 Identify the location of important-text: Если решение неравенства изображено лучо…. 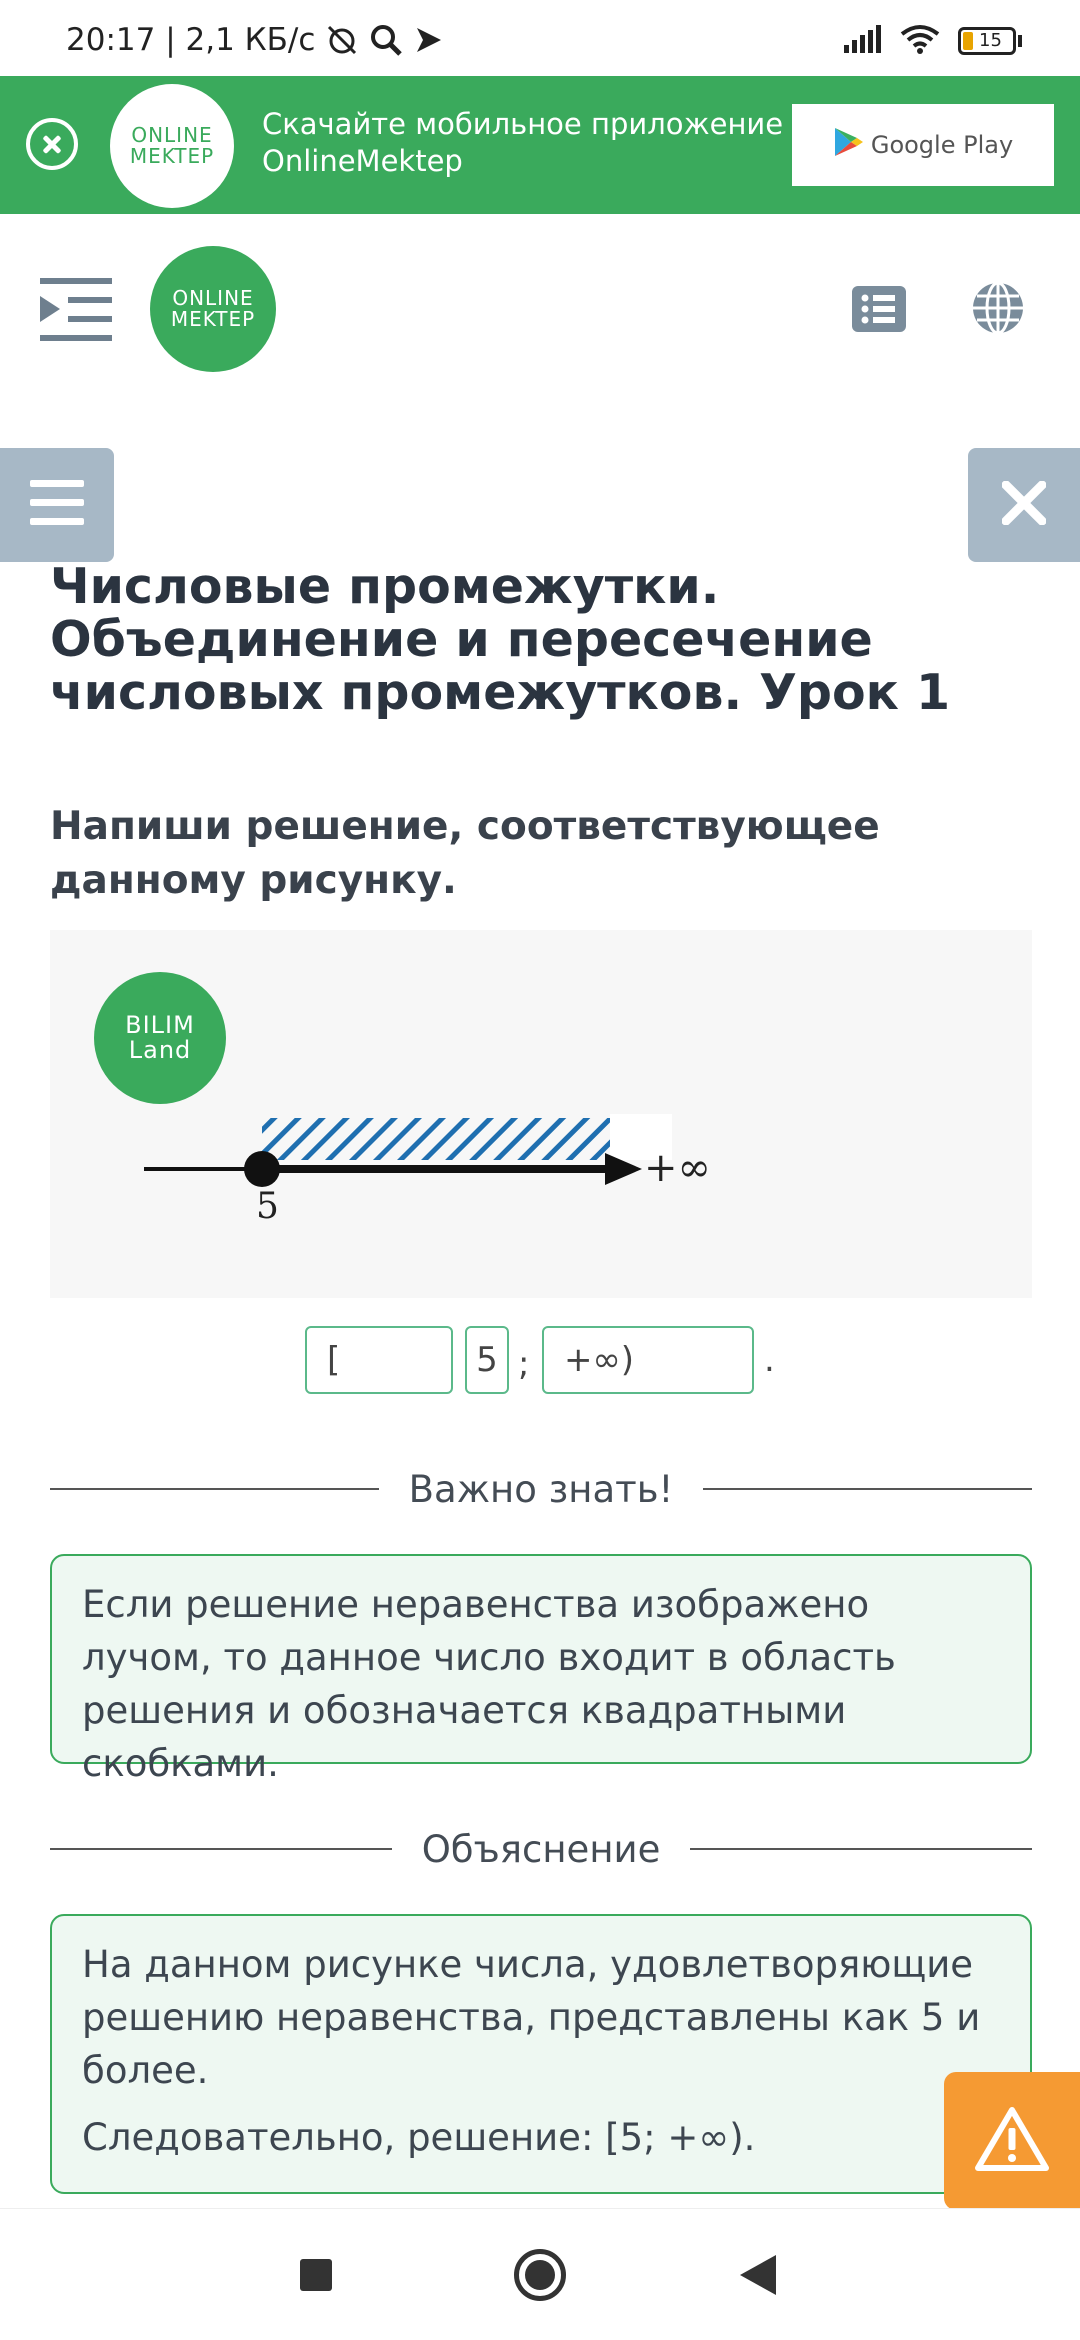
(489, 1684).